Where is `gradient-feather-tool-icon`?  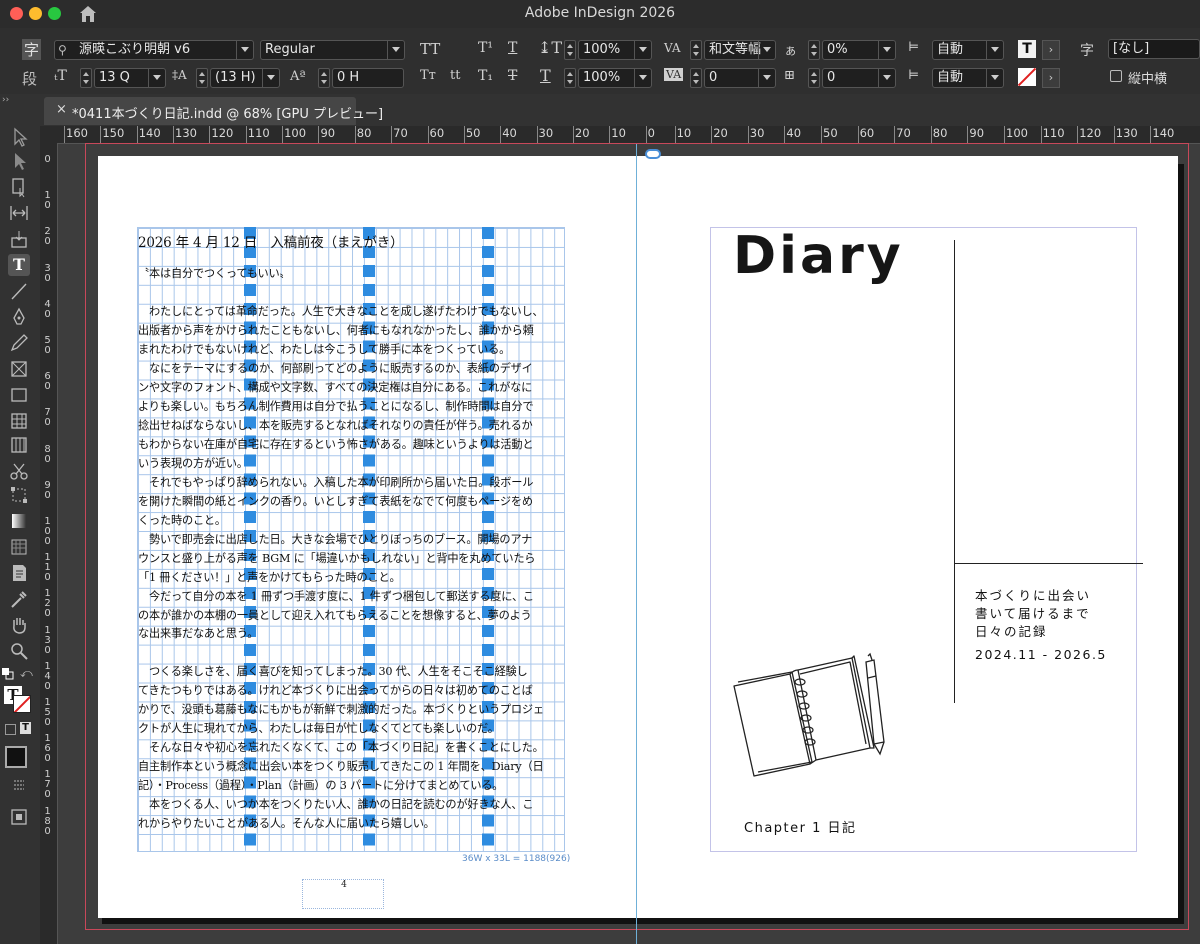 gradient-feather-tool-icon is located at coordinates (19, 547).